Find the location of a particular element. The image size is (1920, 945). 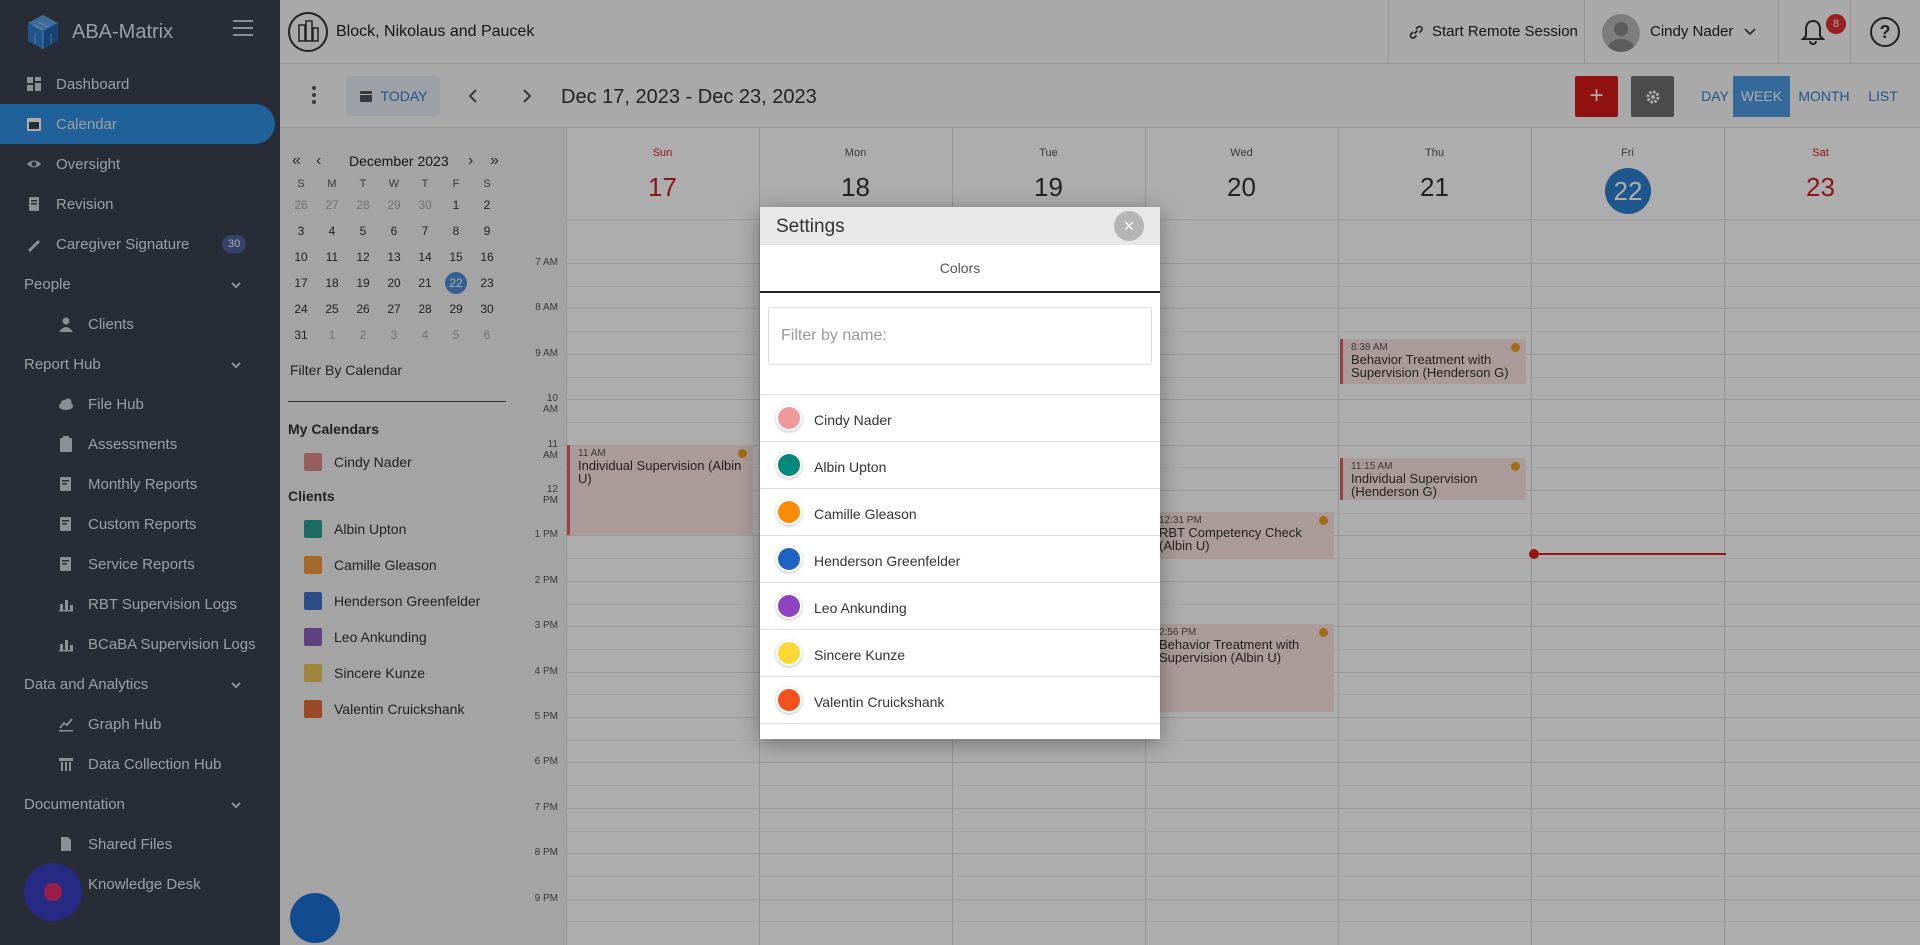

color-row: Cindy Nader is located at coordinates (960, 418).